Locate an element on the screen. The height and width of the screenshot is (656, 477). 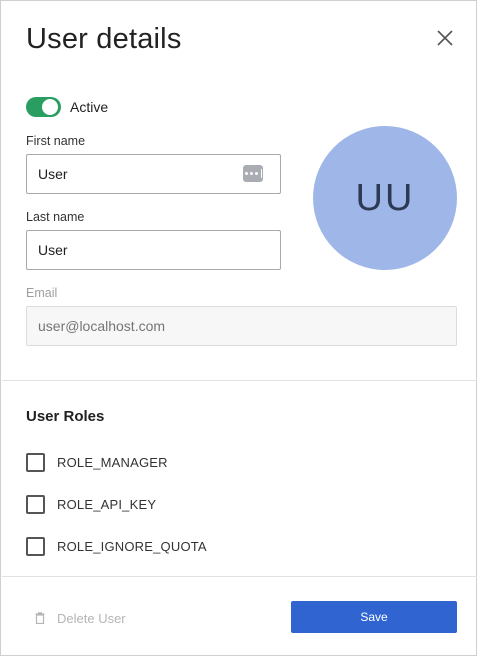
role-checkbox-api-key: ROLE_API_KEY is located at coordinates (91, 504).